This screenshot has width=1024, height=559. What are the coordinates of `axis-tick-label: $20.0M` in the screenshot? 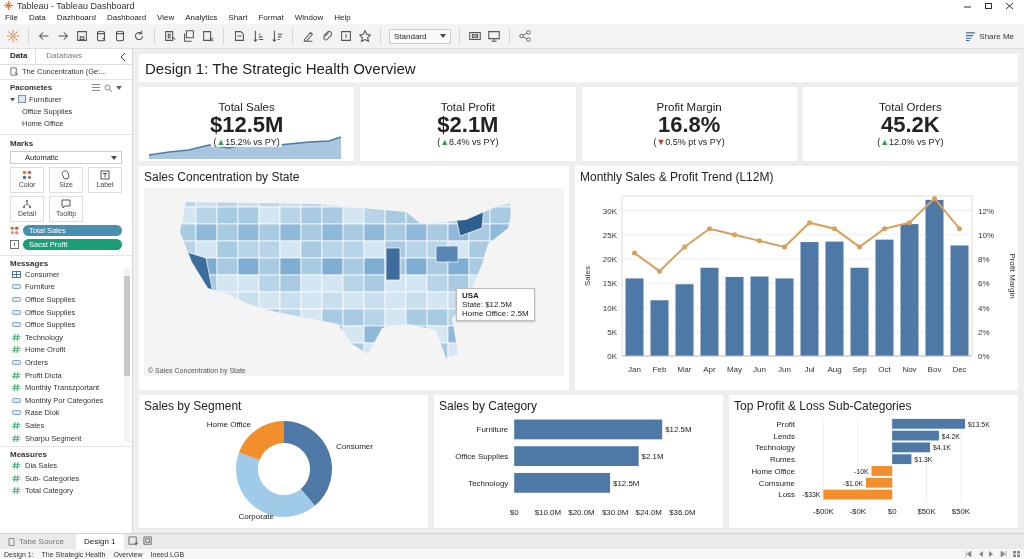 It's located at (581, 512).